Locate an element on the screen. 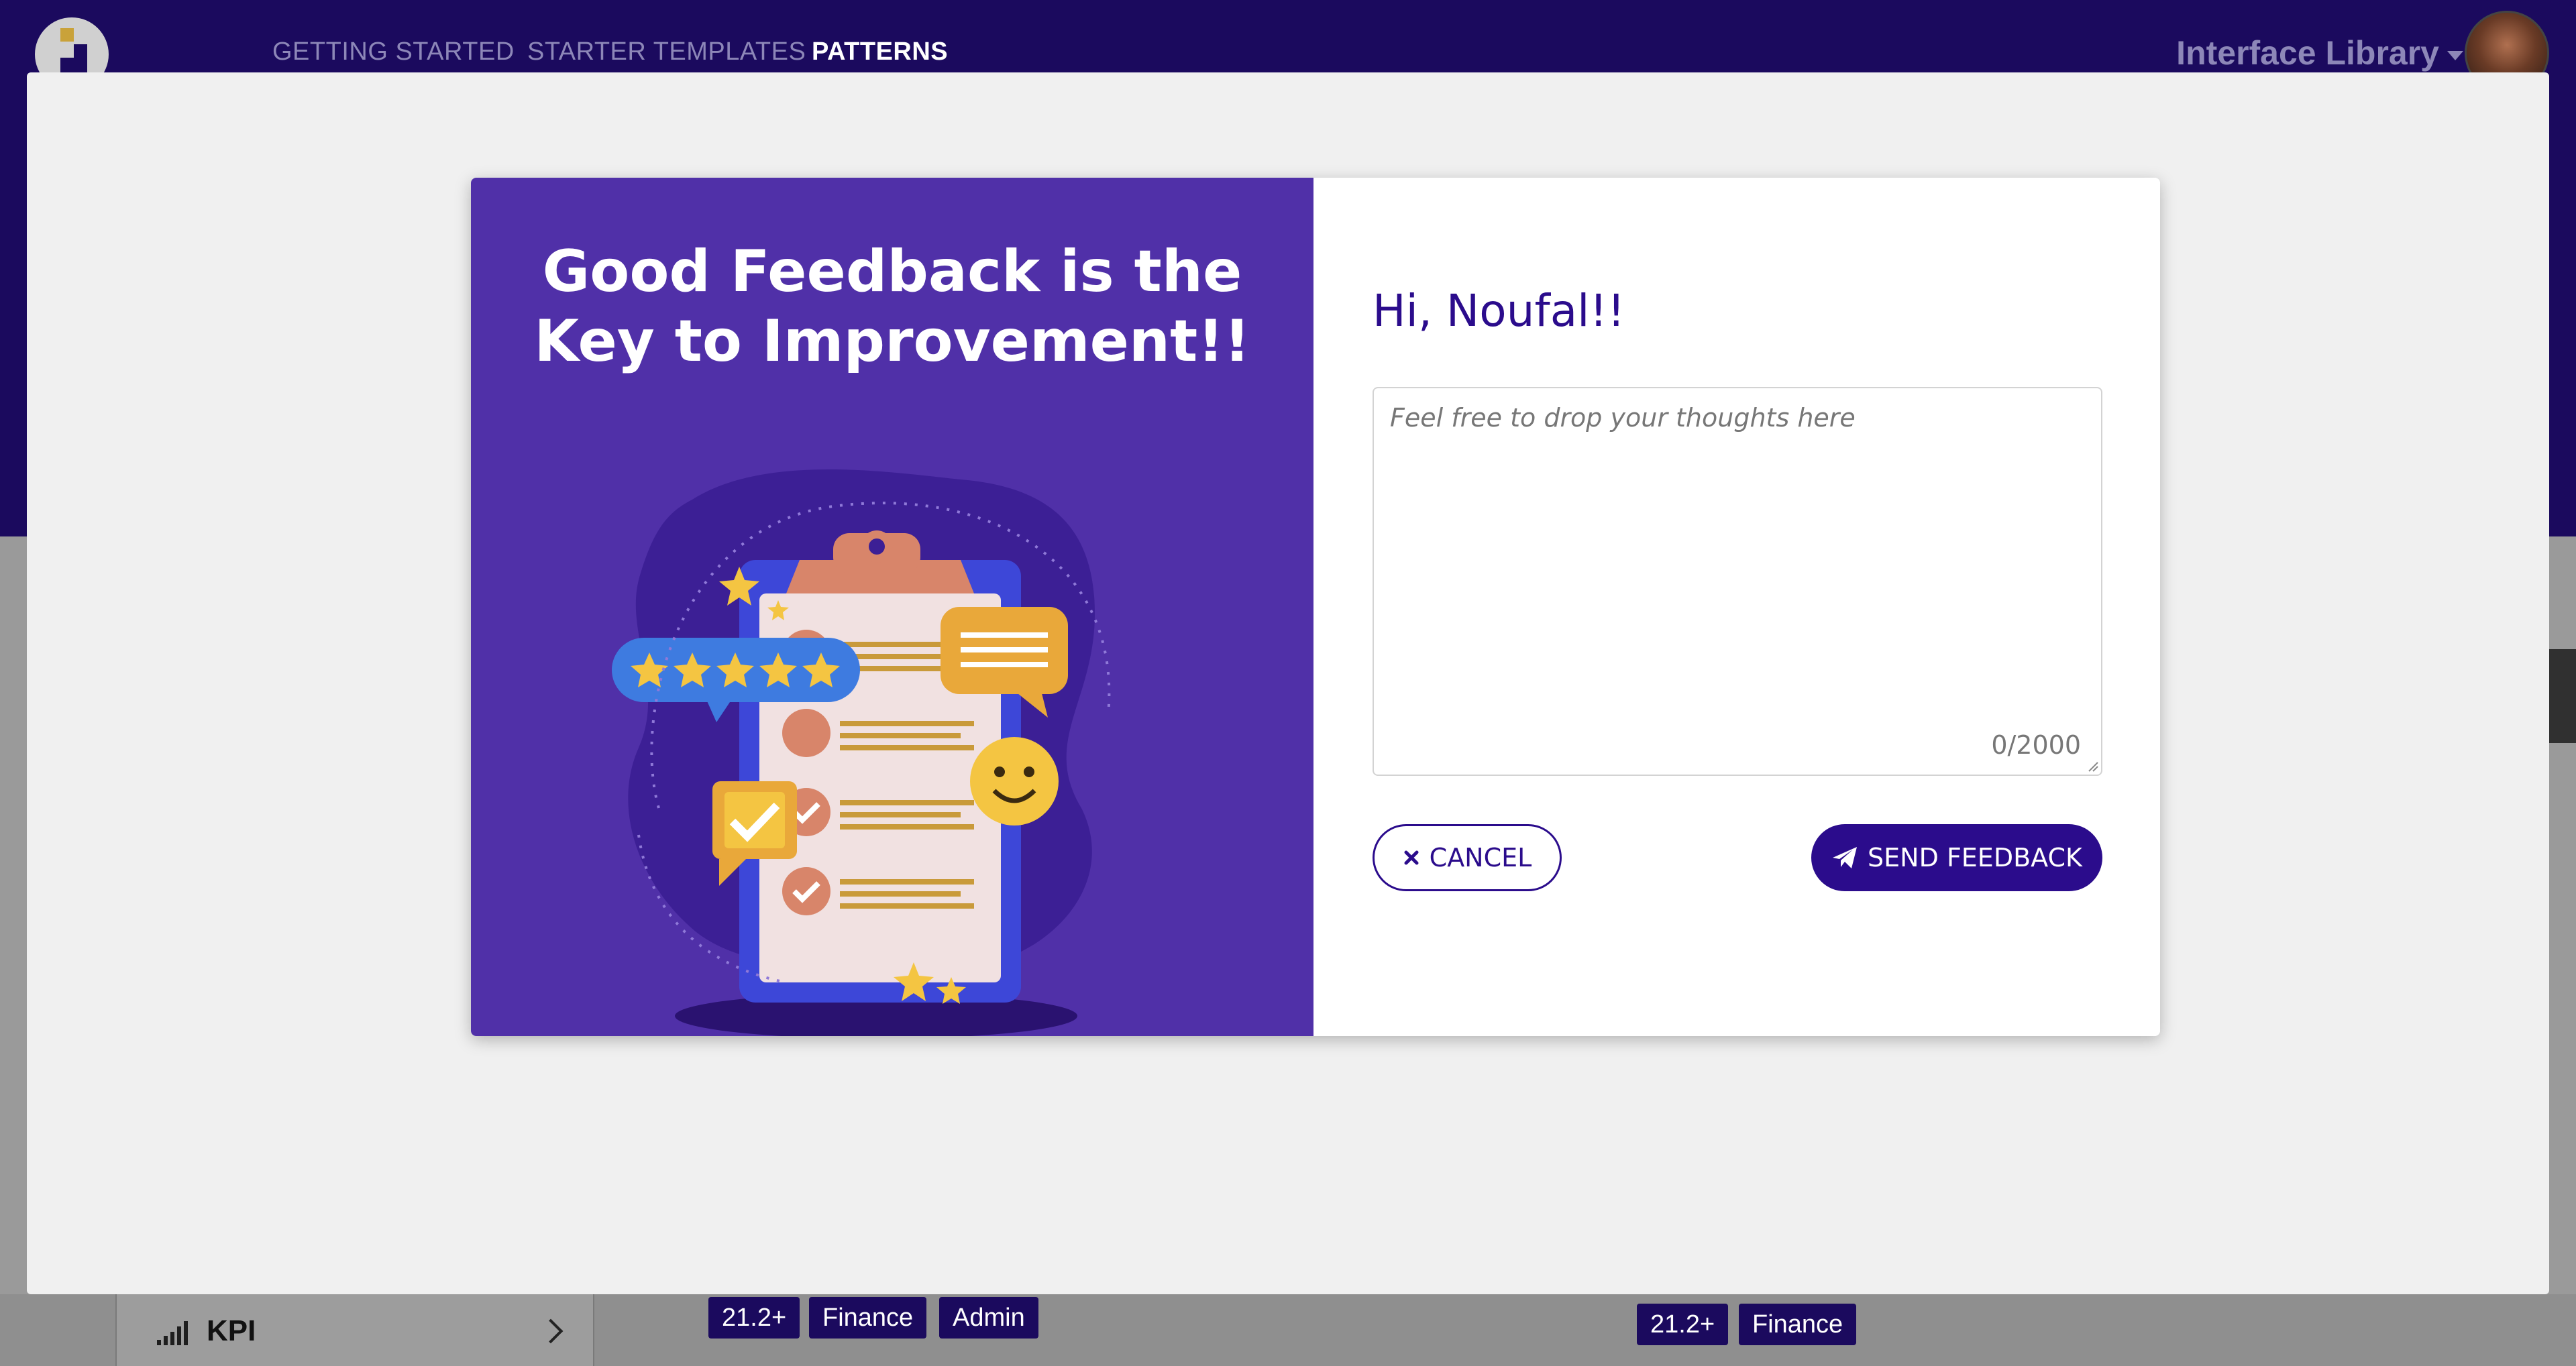 The height and width of the screenshot is (1366, 2576). send-feedback-button: SEND FEEDBACK is located at coordinates (1956, 857).